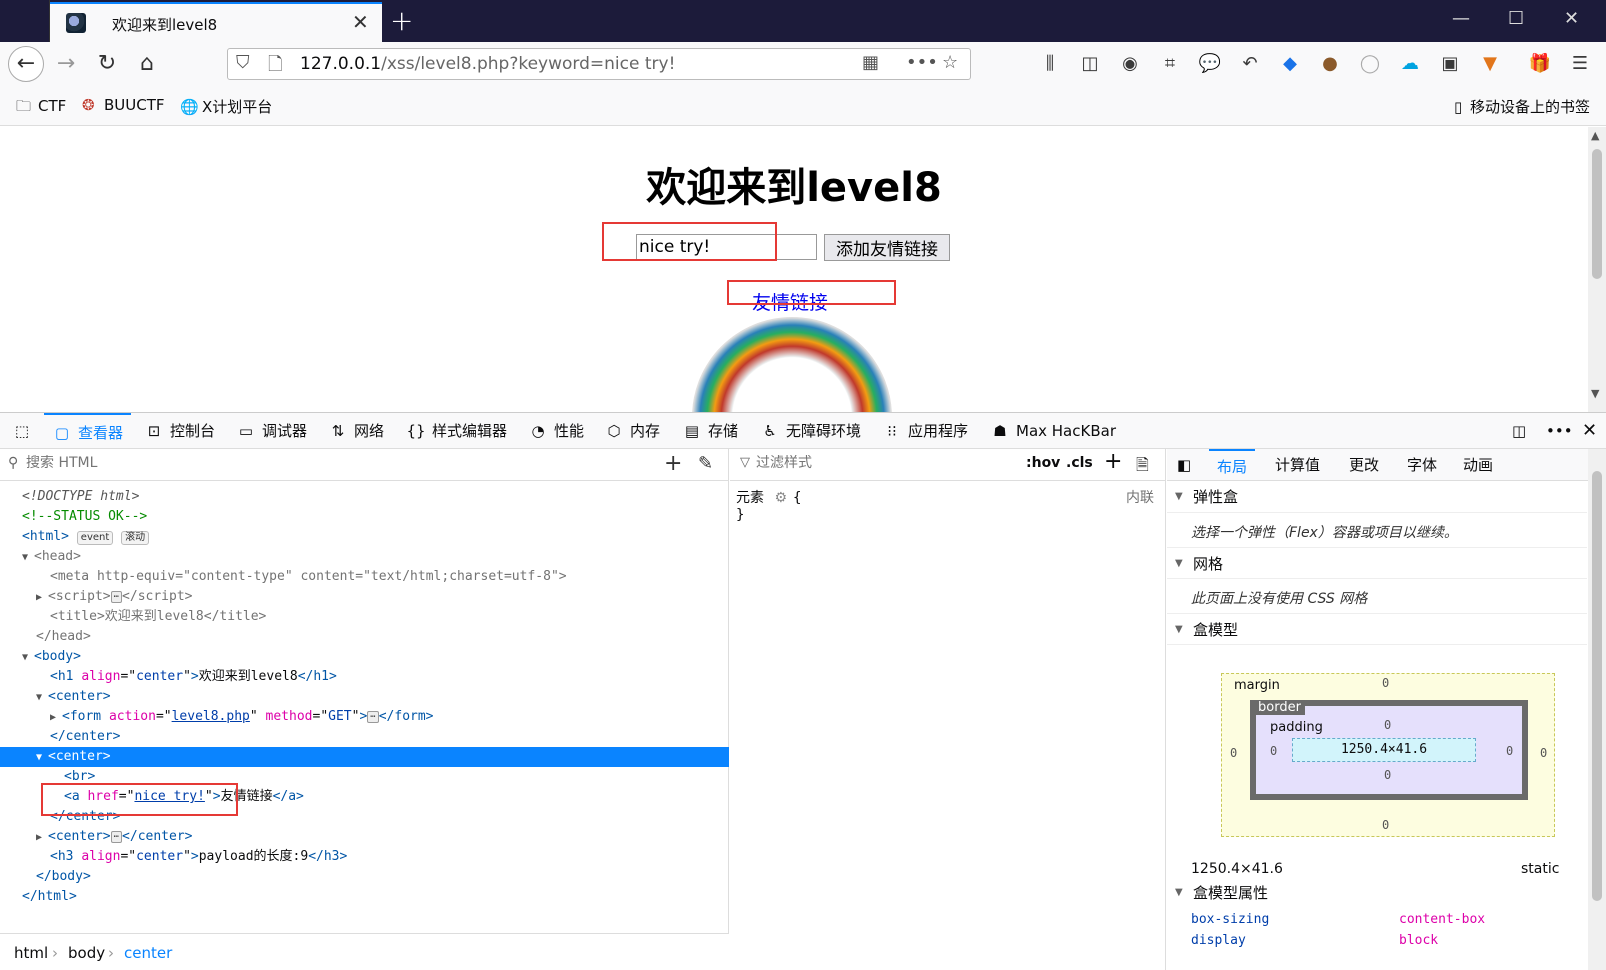 This screenshot has width=1606, height=970. Describe the element at coordinates (364, 897) in the screenshot. I see `markup-row: </html>` at that location.